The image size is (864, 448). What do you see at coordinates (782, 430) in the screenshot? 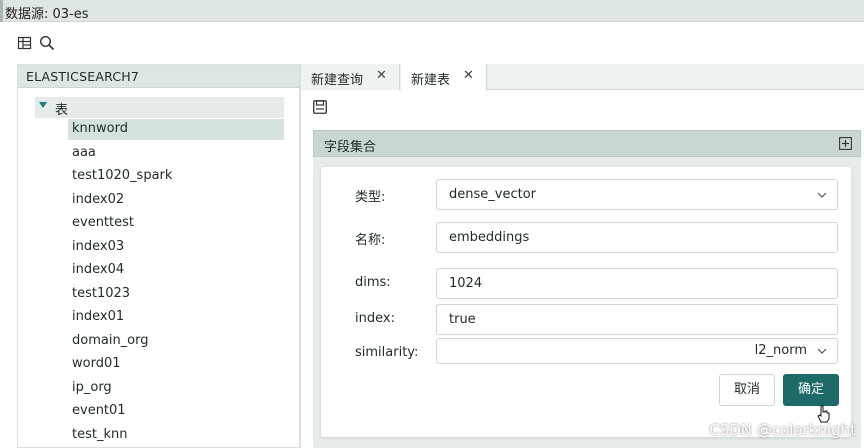
I see `watermark: CSDN @colorknight` at bounding box center [782, 430].